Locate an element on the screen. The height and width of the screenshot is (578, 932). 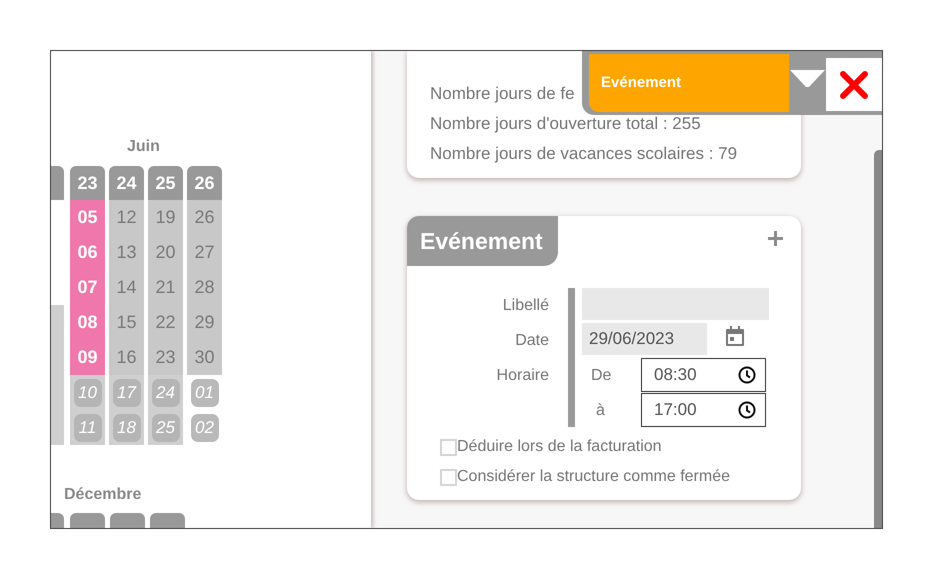
day-cell: 23 is located at coordinates (165, 357).